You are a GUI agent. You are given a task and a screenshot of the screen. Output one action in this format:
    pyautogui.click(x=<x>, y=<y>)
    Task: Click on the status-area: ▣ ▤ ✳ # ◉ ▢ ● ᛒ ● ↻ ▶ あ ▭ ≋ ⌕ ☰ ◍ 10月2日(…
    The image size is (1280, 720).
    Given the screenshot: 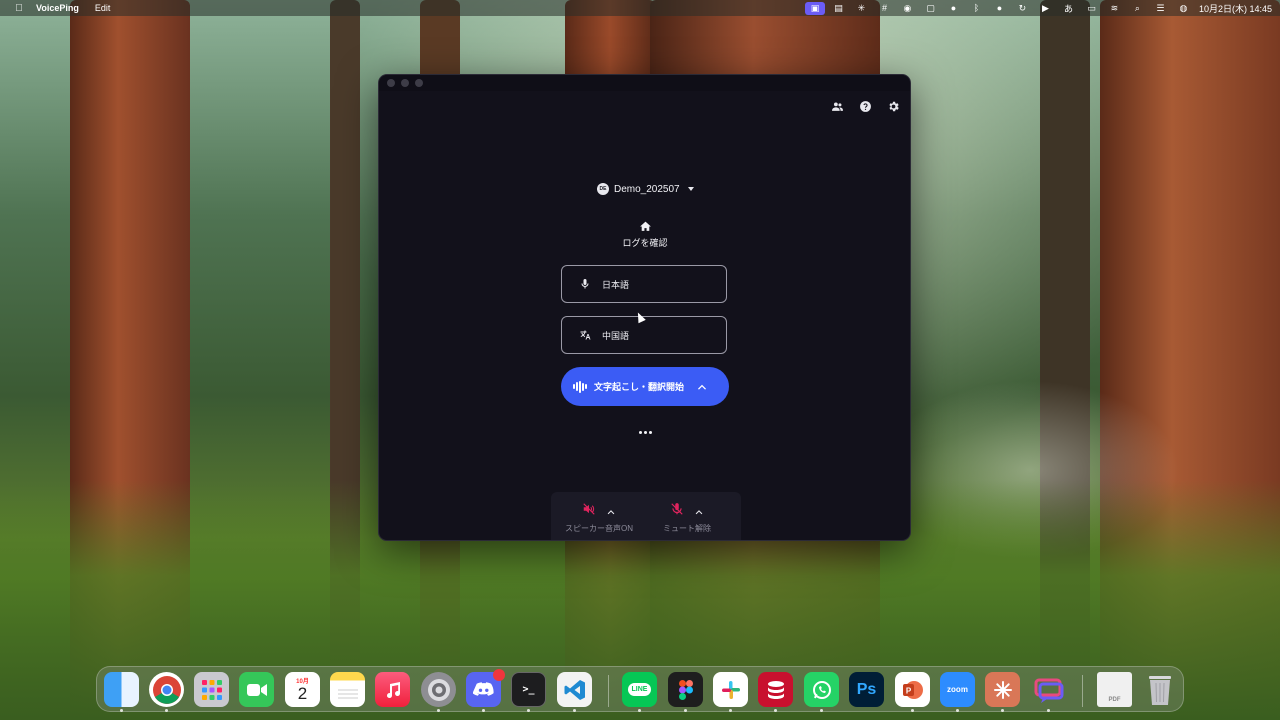 What is the action you would take?
    pyautogui.click(x=1037, y=8)
    